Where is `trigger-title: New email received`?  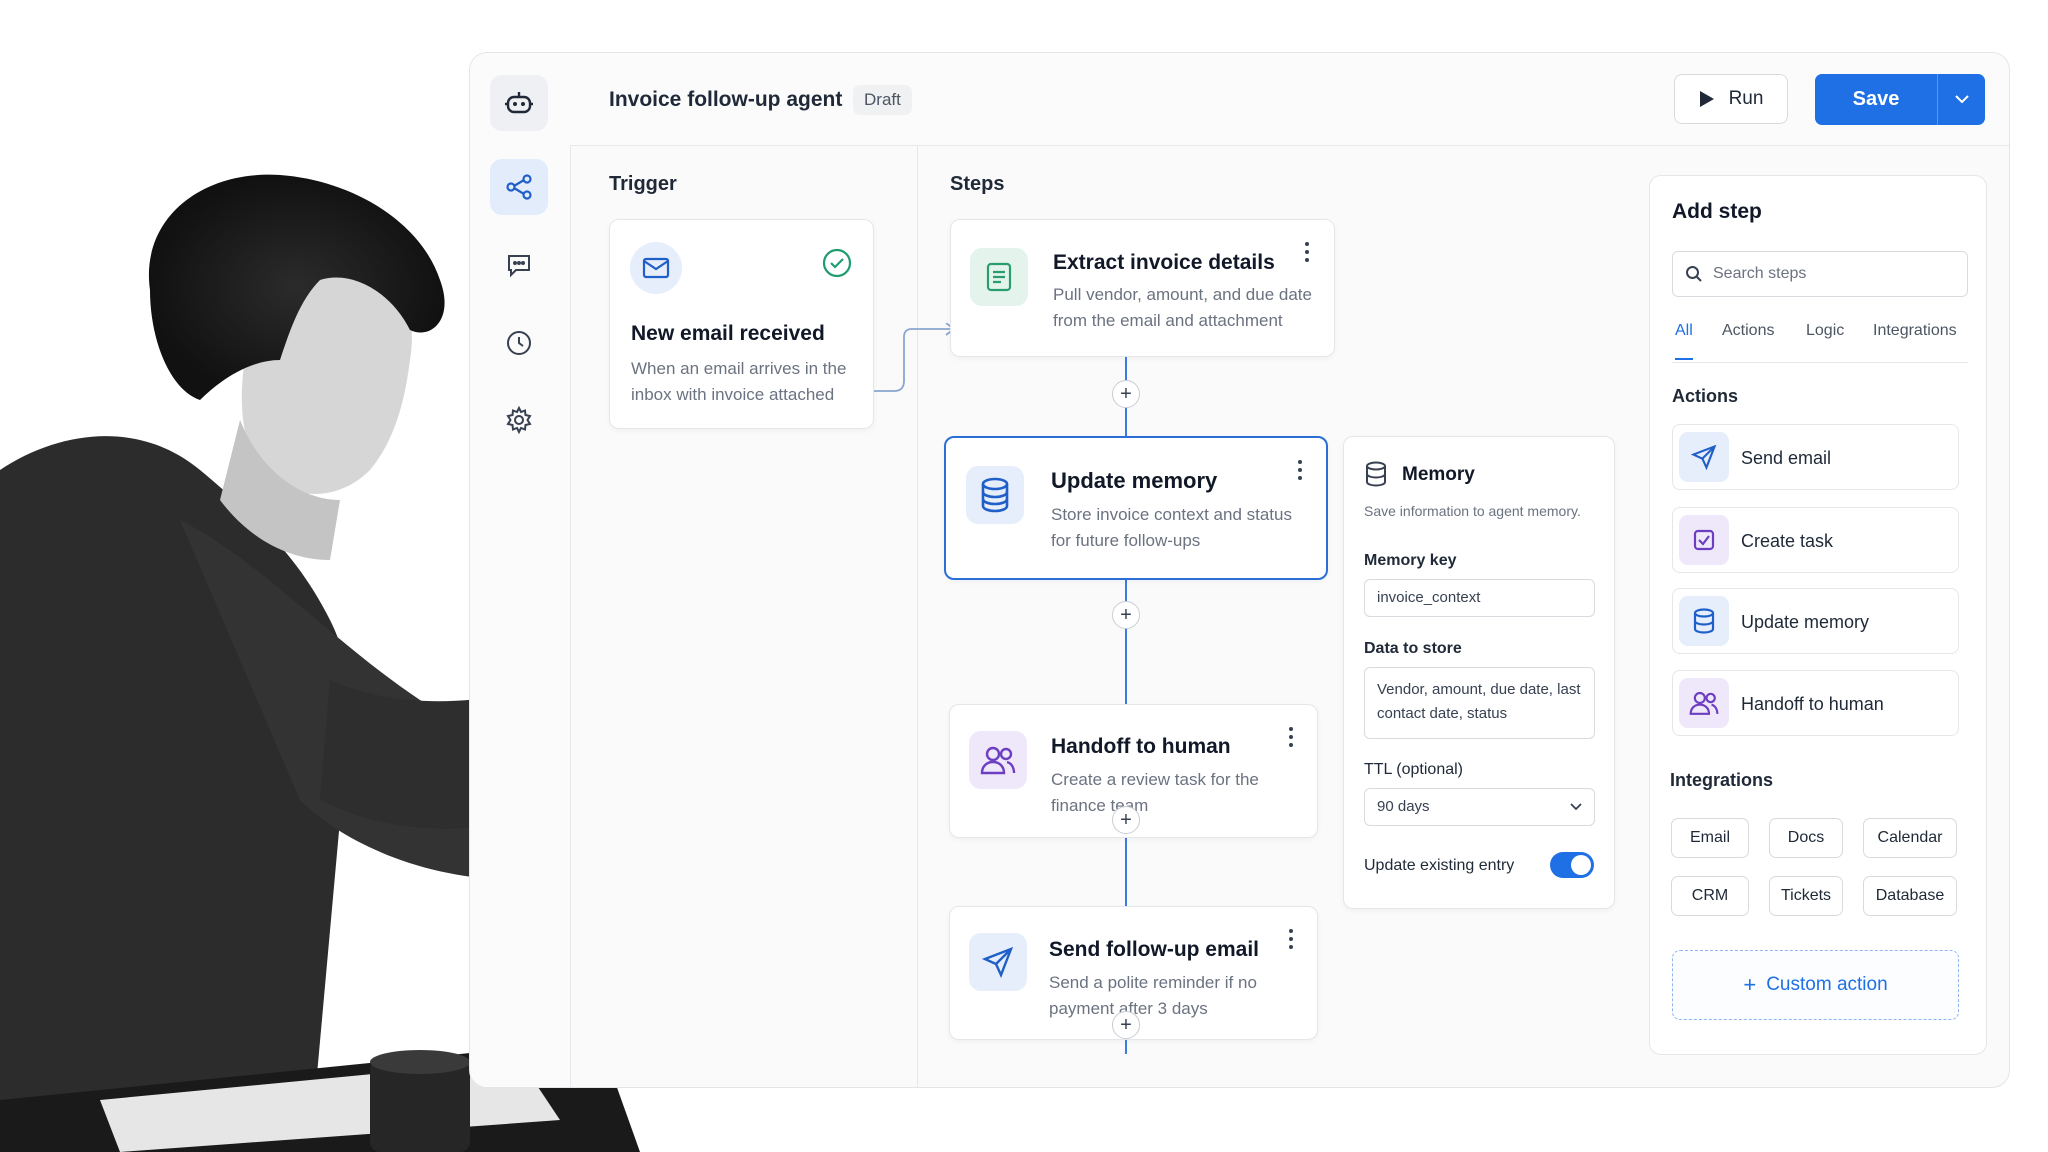 trigger-title: New email received is located at coordinates (728, 333).